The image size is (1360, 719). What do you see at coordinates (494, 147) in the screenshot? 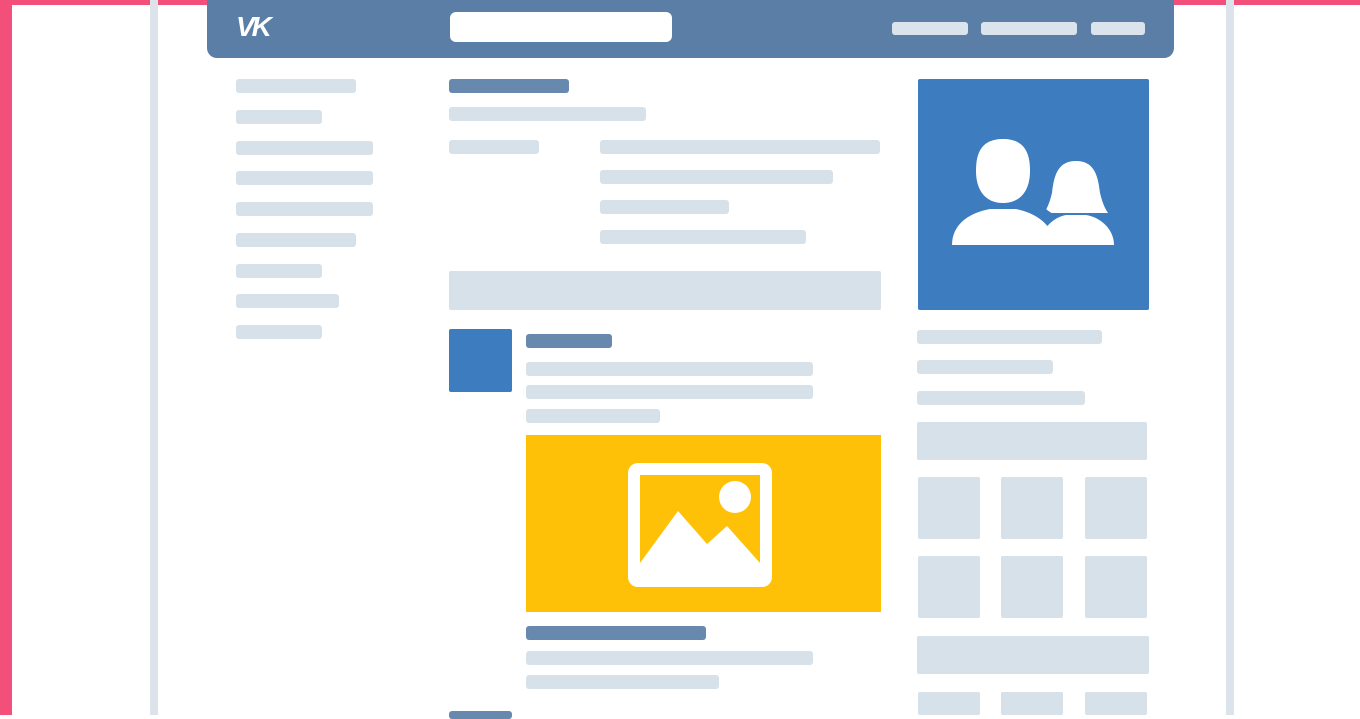
I see `profile-info-label` at bounding box center [494, 147].